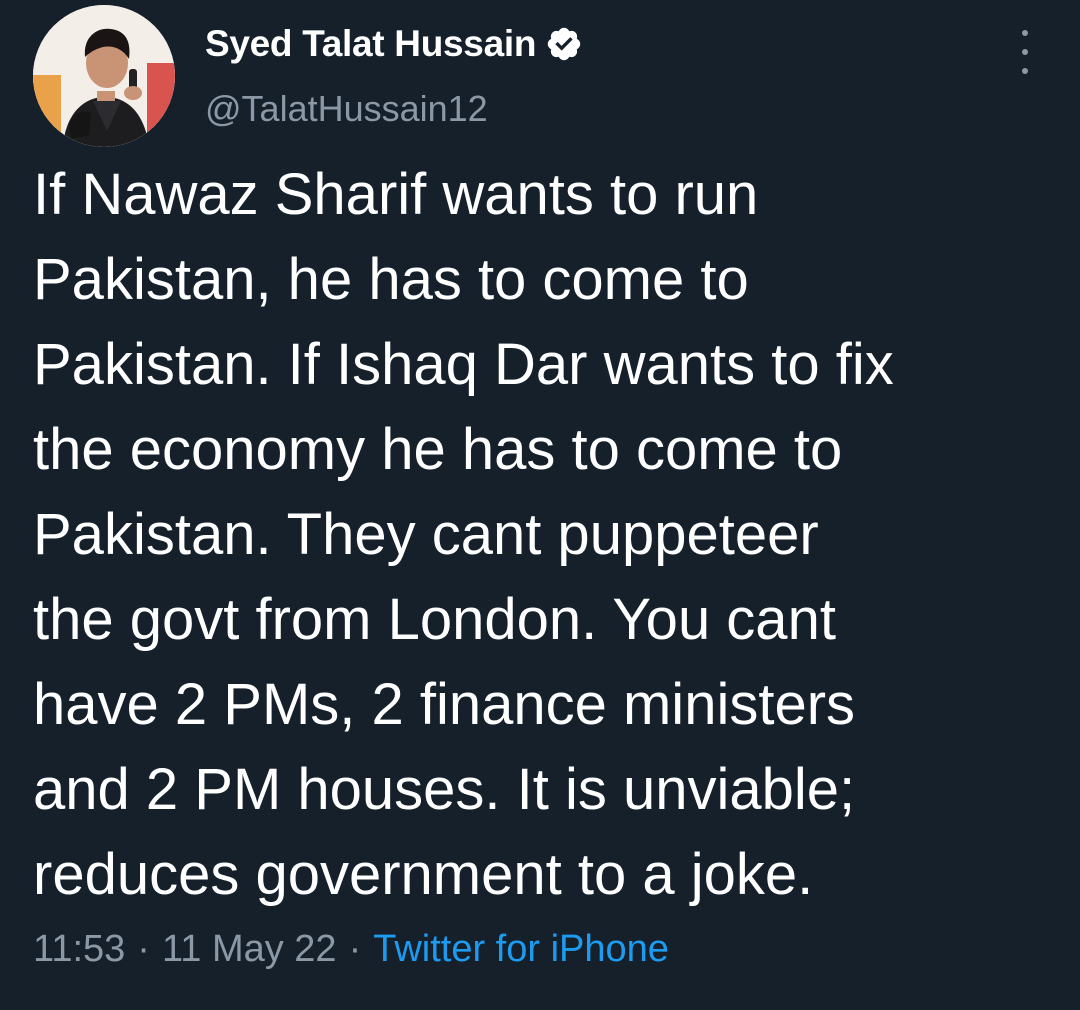 This screenshot has height=1010, width=1080. What do you see at coordinates (346, 109) in the screenshot?
I see `author-handle: @TalatHussain12` at bounding box center [346, 109].